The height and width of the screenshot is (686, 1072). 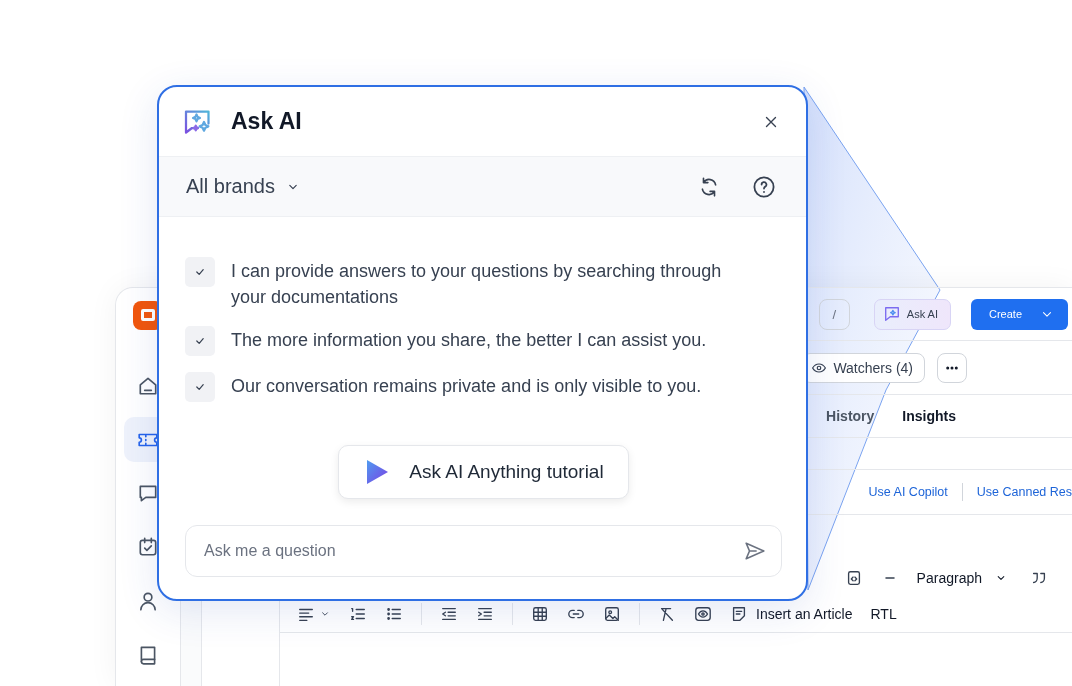 What do you see at coordinates (834, 314) in the screenshot?
I see `shortcut-key: /` at bounding box center [834, 314].